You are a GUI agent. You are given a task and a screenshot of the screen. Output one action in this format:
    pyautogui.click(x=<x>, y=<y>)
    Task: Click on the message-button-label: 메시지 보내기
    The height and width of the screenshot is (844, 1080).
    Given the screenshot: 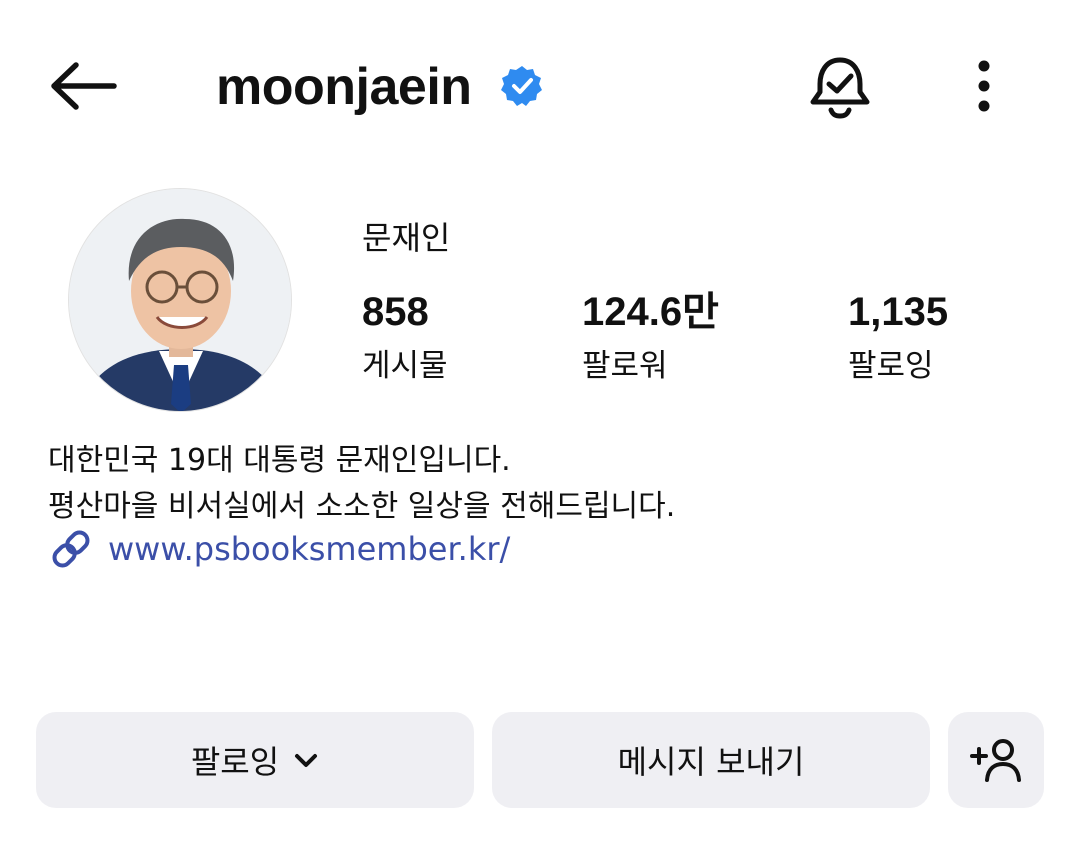 What is the action you would take?
    pyautogui.click(x=711, y=762)
    